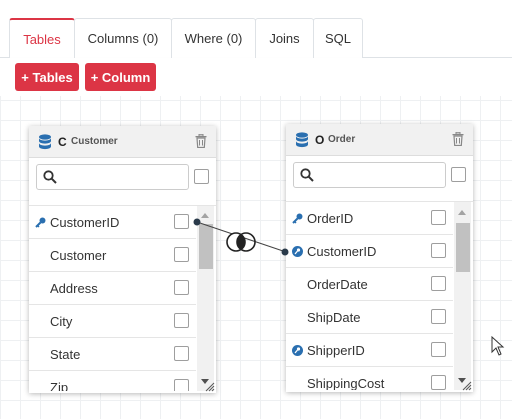 The image size is (512, 419). Describe the element at coordinates (336, 350) in the screenshot. I see `column-label: ShipperID` at that location.